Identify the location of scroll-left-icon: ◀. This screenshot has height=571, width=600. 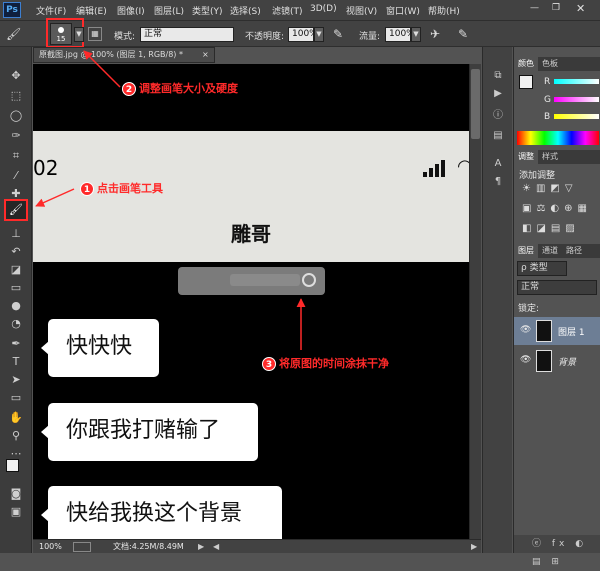
(216, 546).